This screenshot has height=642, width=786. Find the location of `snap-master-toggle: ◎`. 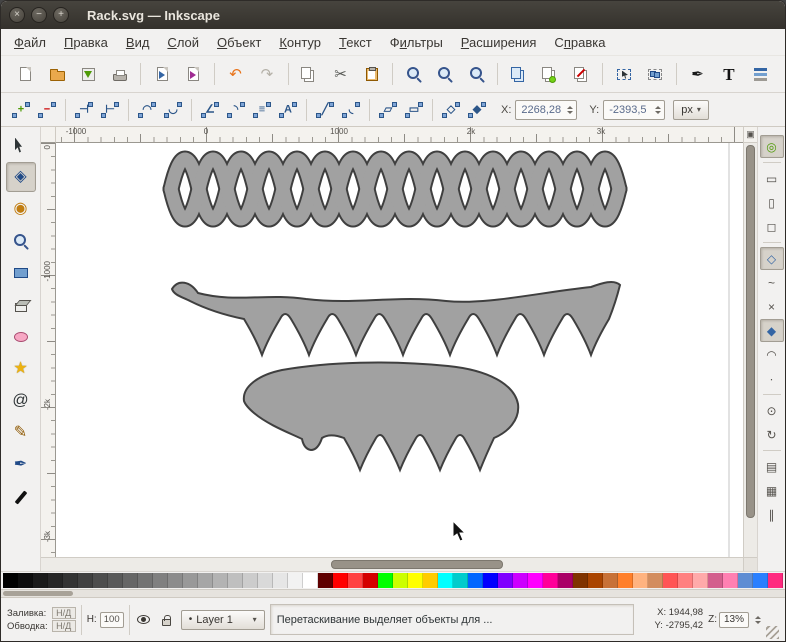

snap-master-toggle: ◎ is located at coordinates (771, 146).